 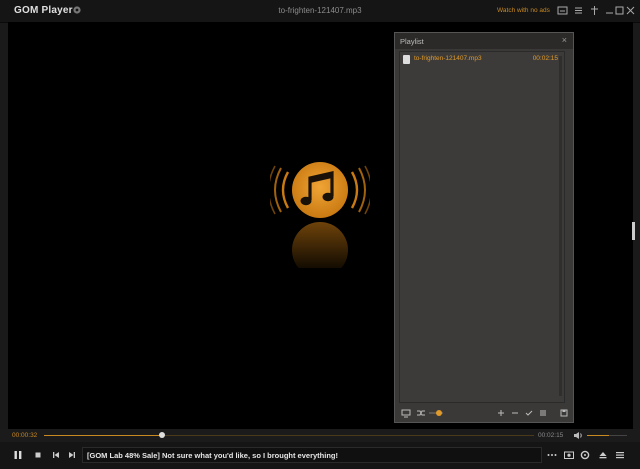 I want to click on volume-level, so click(x=598, y=435).